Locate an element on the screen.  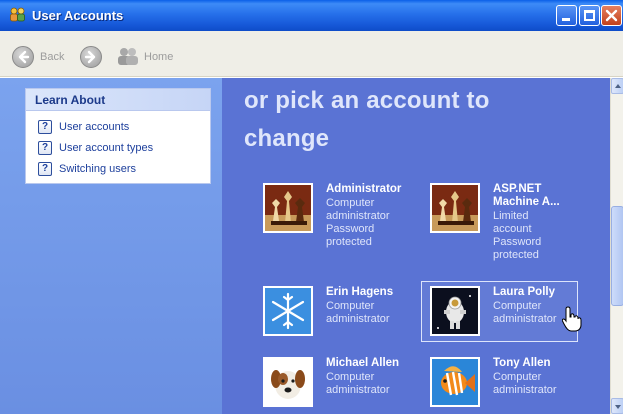
title-bar: User Accounts is located at coordinates (311, 15).